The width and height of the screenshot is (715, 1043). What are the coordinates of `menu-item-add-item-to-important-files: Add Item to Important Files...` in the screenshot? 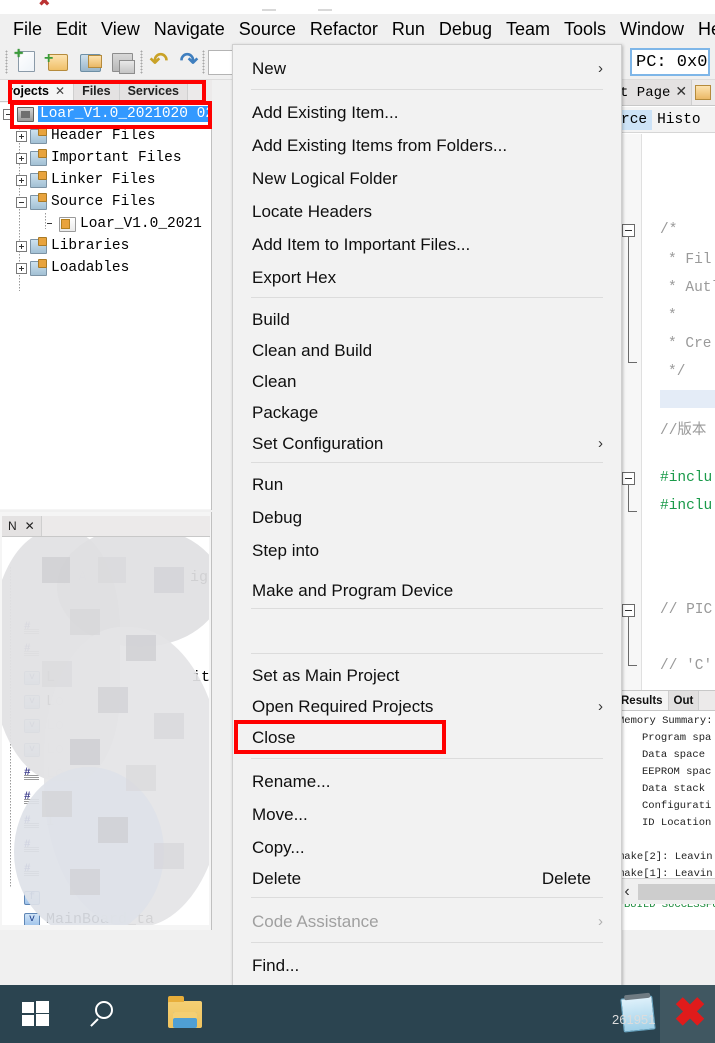 It's located at (427, 244).